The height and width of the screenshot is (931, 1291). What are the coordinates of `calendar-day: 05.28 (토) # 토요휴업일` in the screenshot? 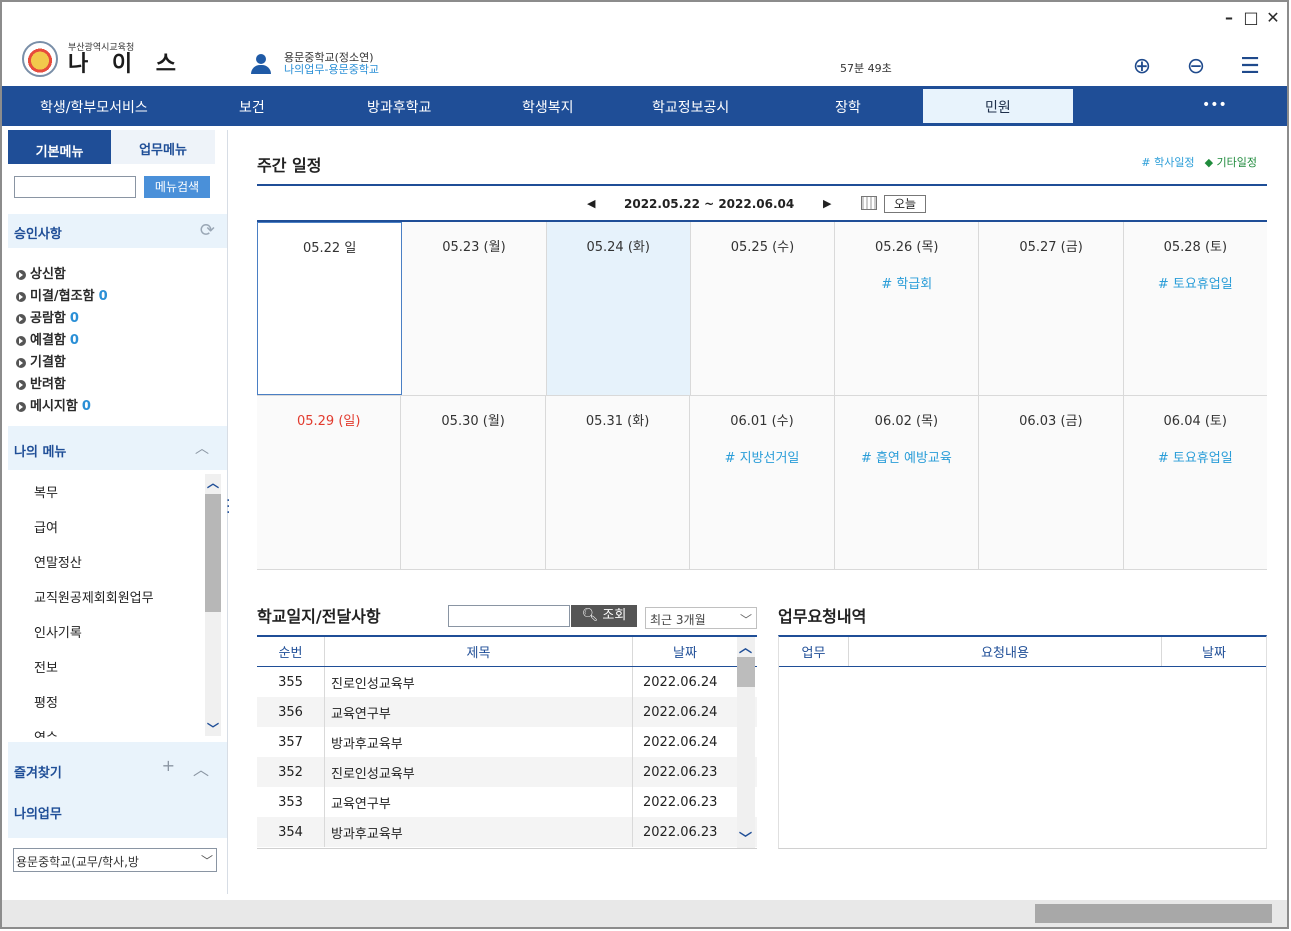 It's located at (1195, 308).